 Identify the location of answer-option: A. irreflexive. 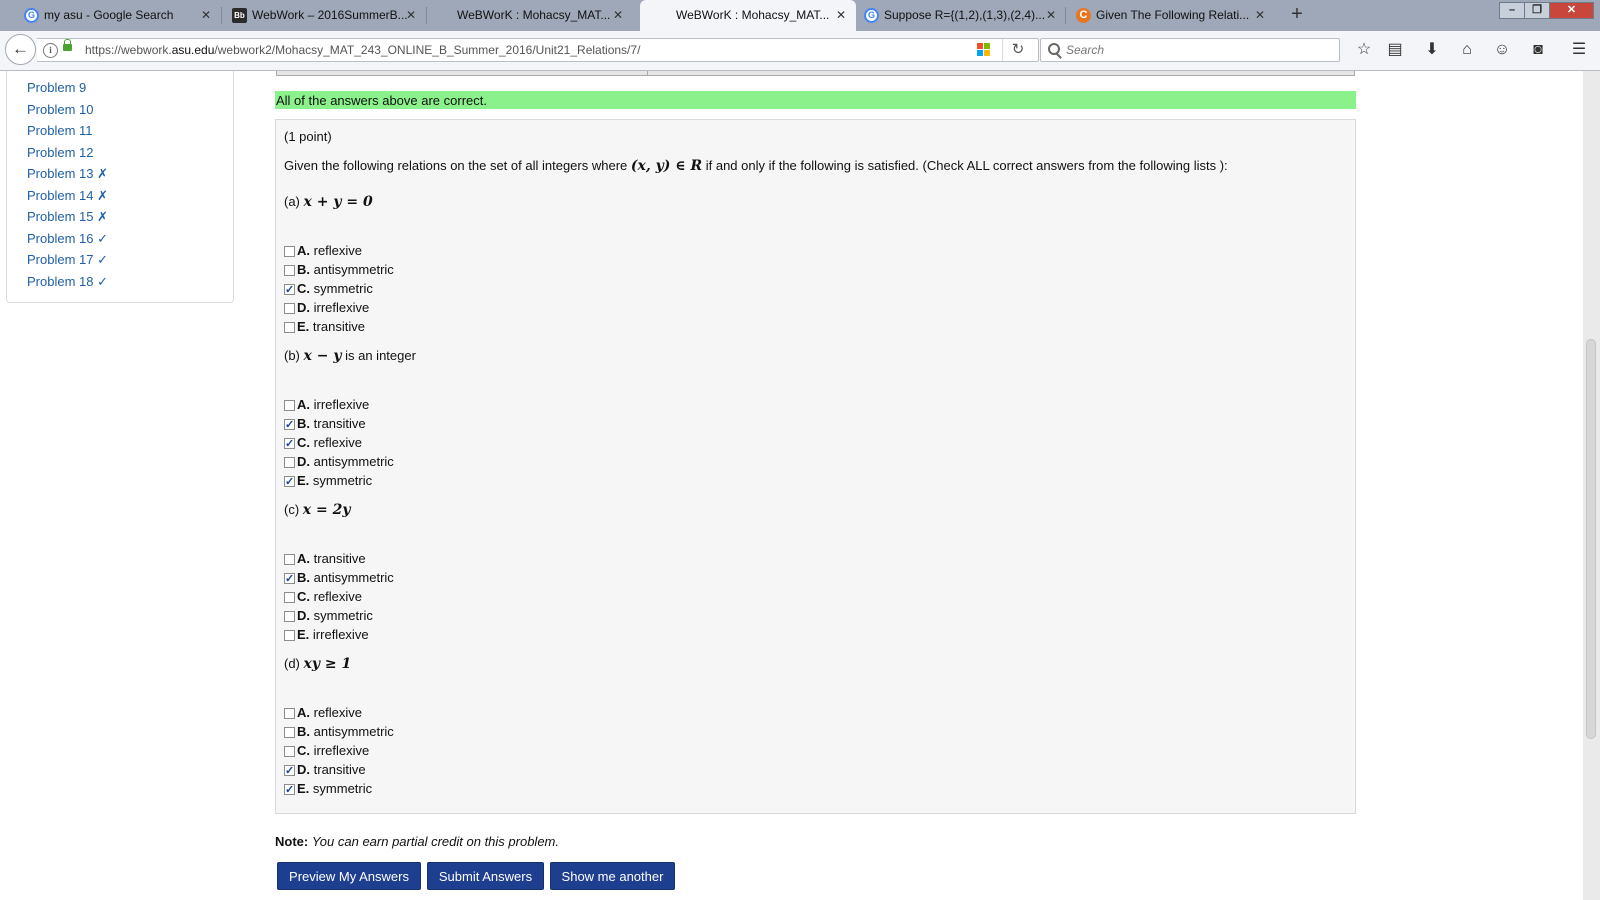
(326, 405).